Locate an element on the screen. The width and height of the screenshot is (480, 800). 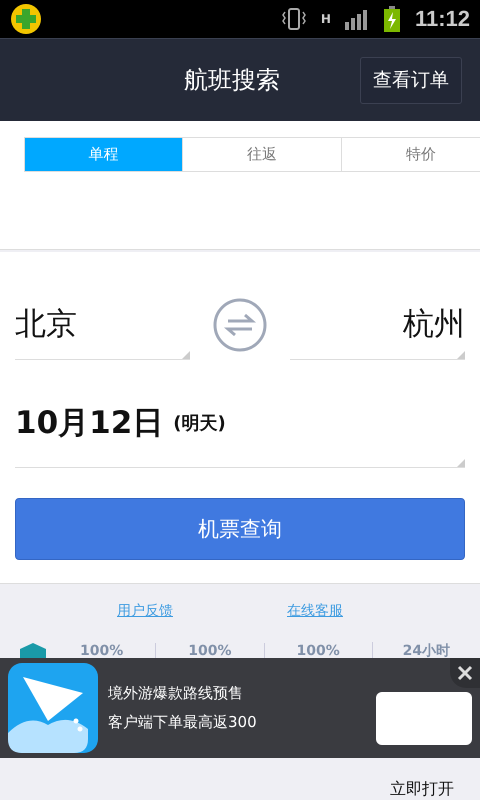
search-flights-button: 机票查询 is located at coordinates (240, 529).